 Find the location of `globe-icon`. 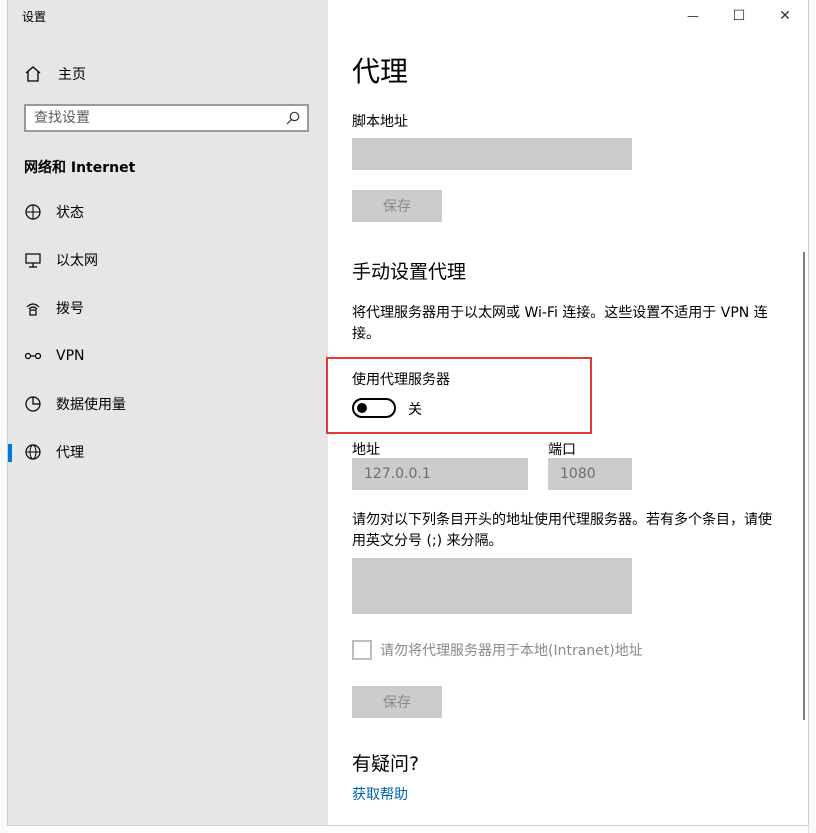

globe-icon is located at coordinates (33, 452).